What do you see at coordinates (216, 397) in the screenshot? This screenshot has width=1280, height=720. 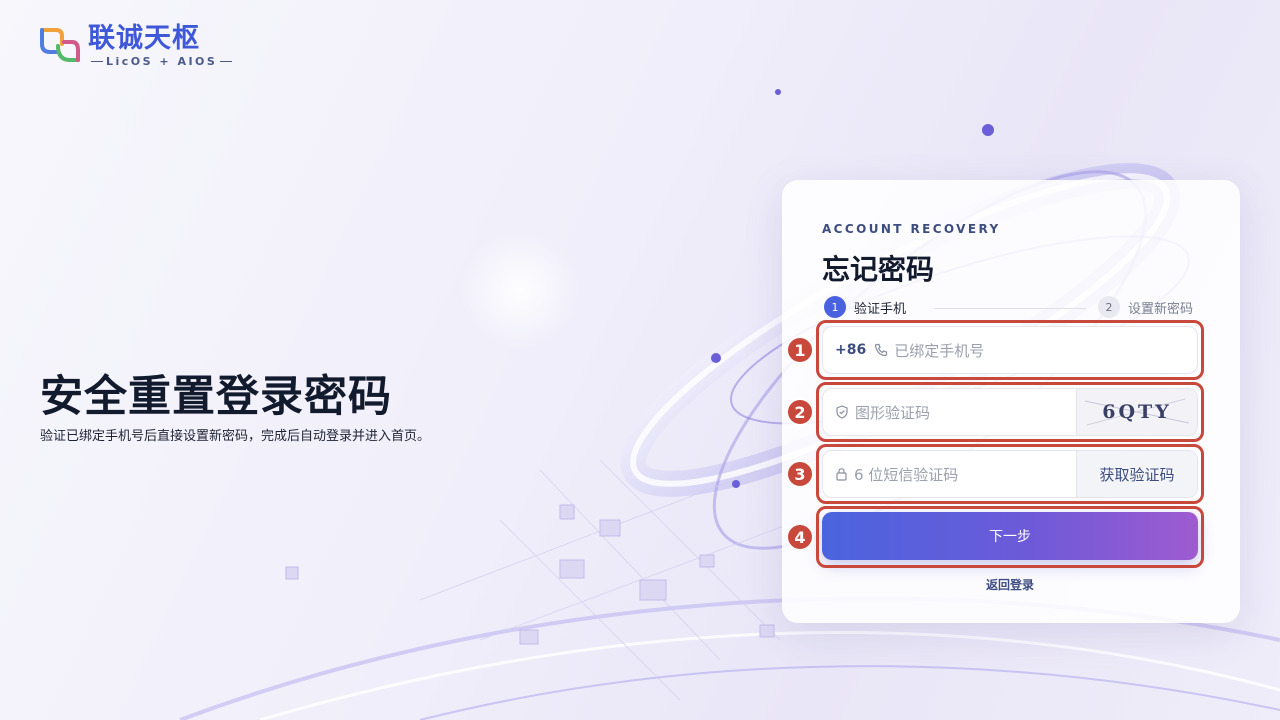 I see `hero-title: 安全重置登录密码` at bounding box center [216, 397].